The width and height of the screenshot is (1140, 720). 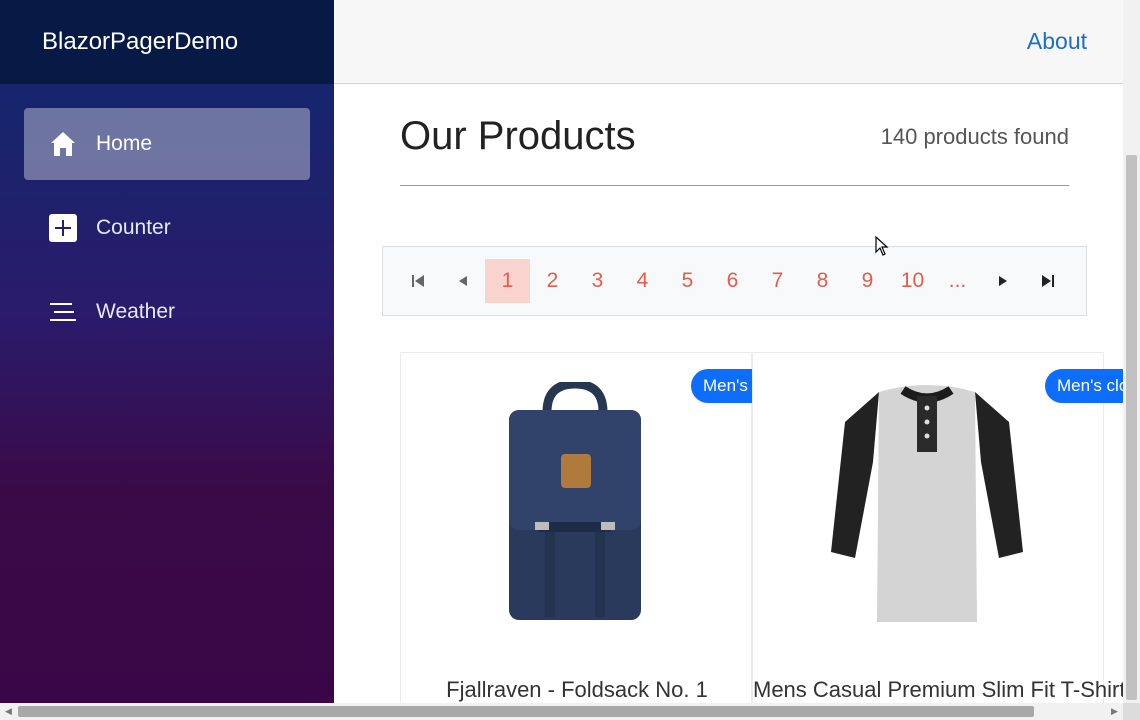 I want to click on page-button-4: 4, so click(x=642, y=281).